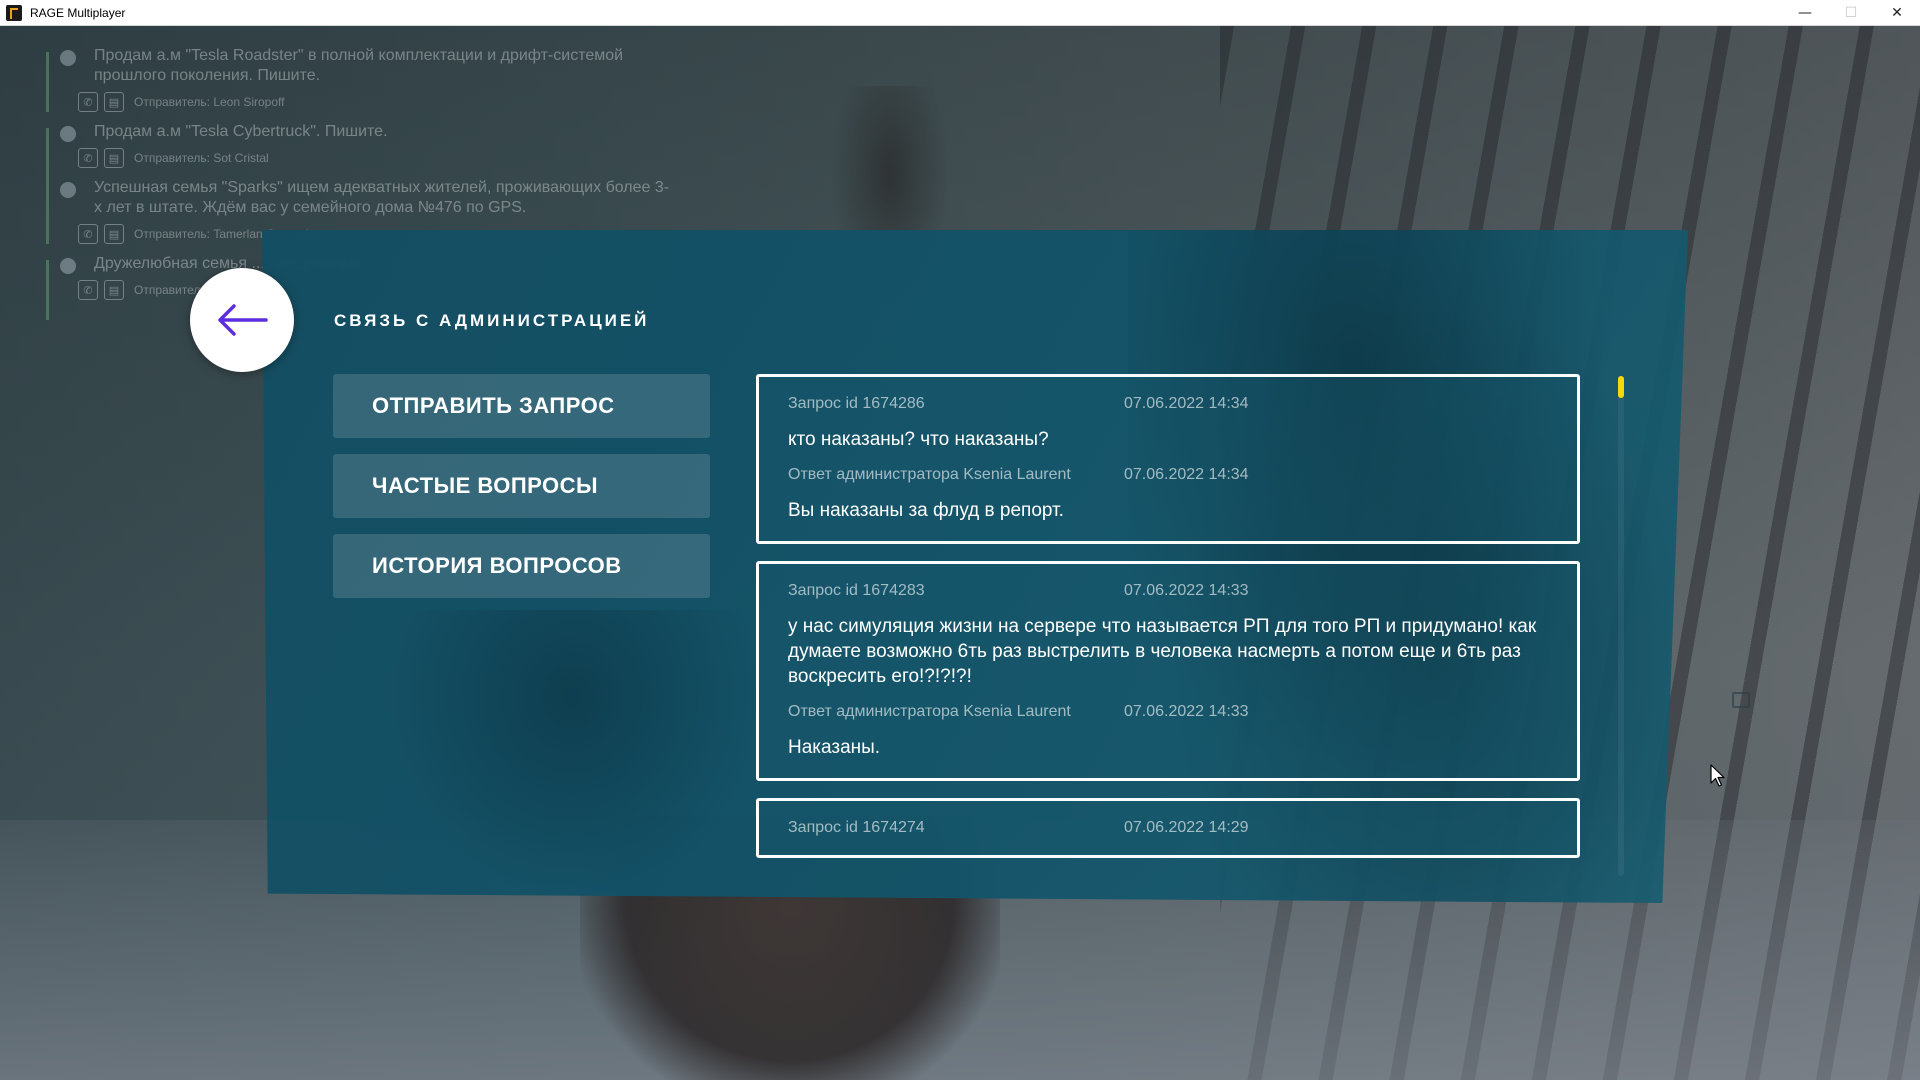 Image resolution: width=1920 pixels, height=1080 pixels. I want to click on feed-item-text: Продам а.м "Tesla Cybertruck". Пишите., so click(241, 131).